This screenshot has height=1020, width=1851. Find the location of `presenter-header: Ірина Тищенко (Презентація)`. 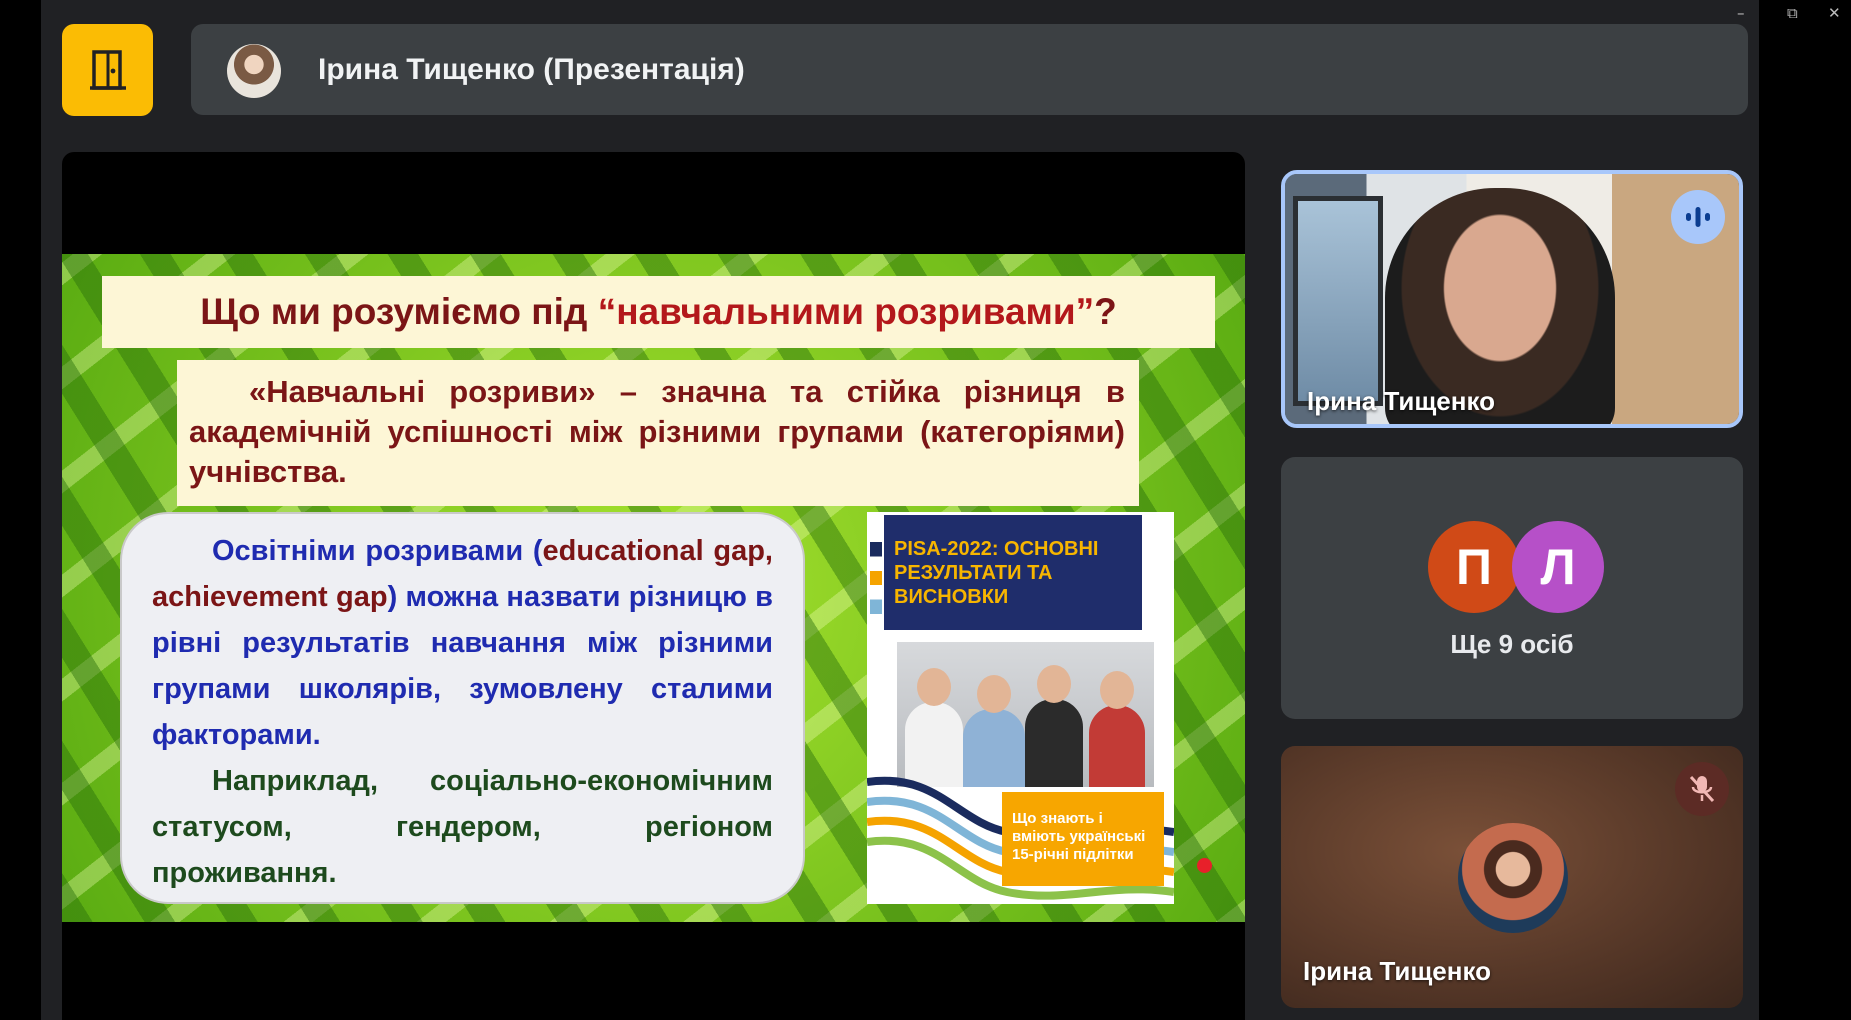

presenter-header: Ірина Тищенко (Презентація) is located at coordinates (969, 69).